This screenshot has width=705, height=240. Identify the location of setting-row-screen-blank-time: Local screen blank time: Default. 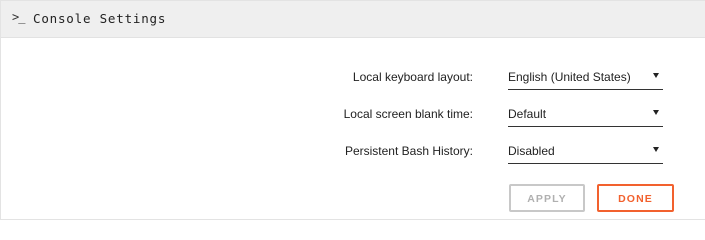
(353, 116).